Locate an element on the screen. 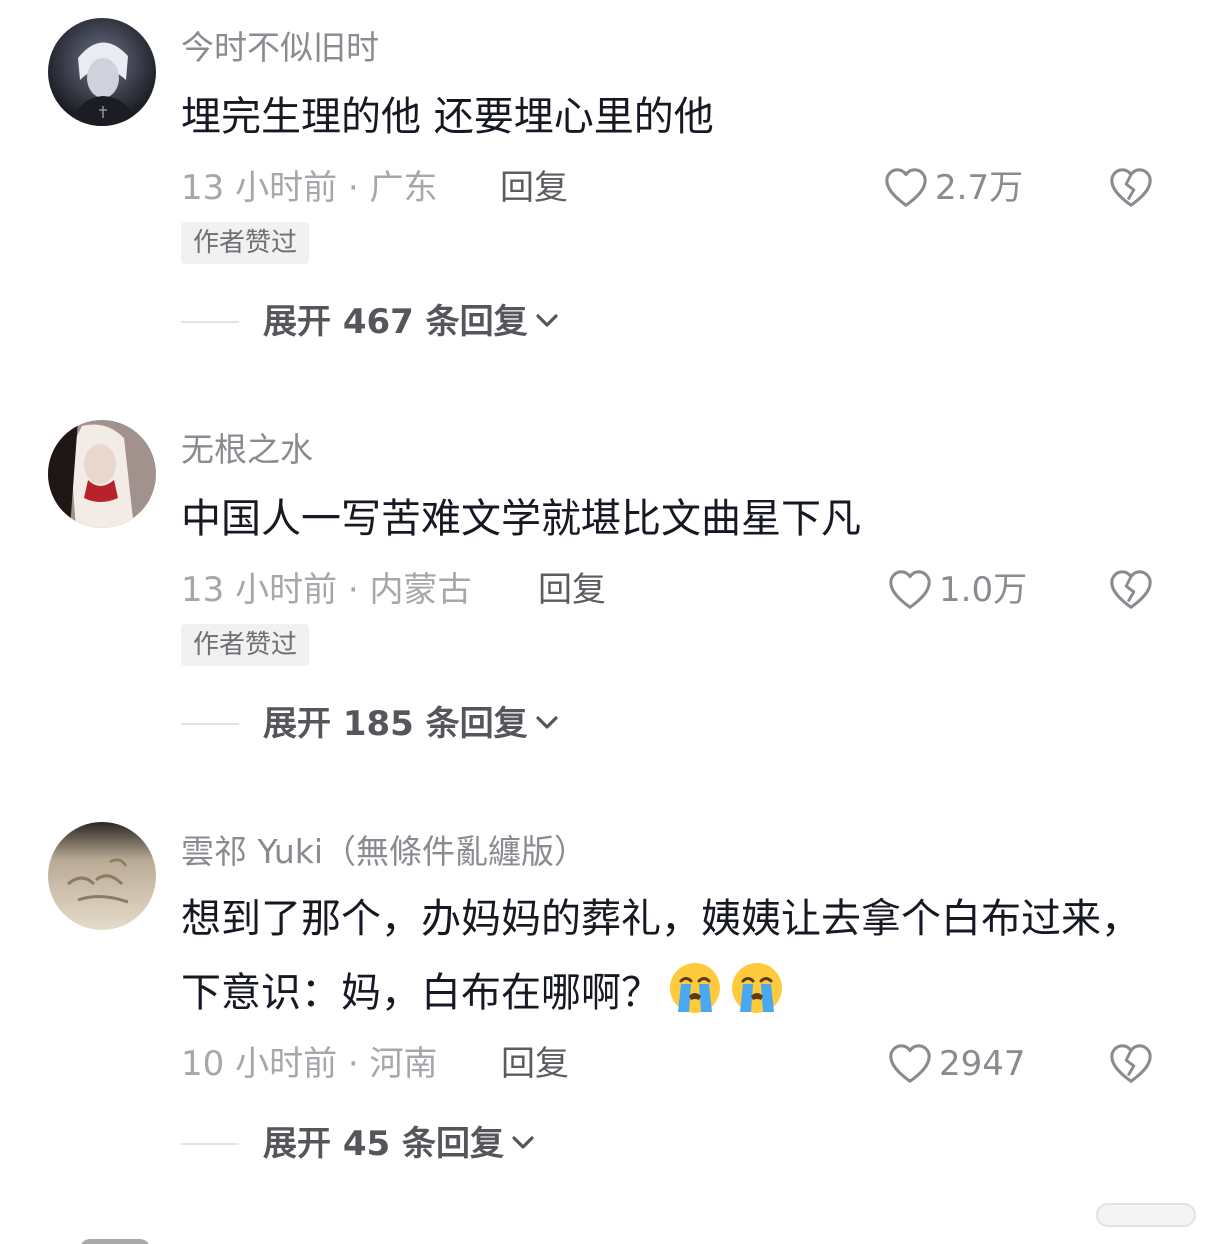 The image size is (1206, 1244). expand-replies-text: 展开 185 条回复 is located at coordinates (395, 724).